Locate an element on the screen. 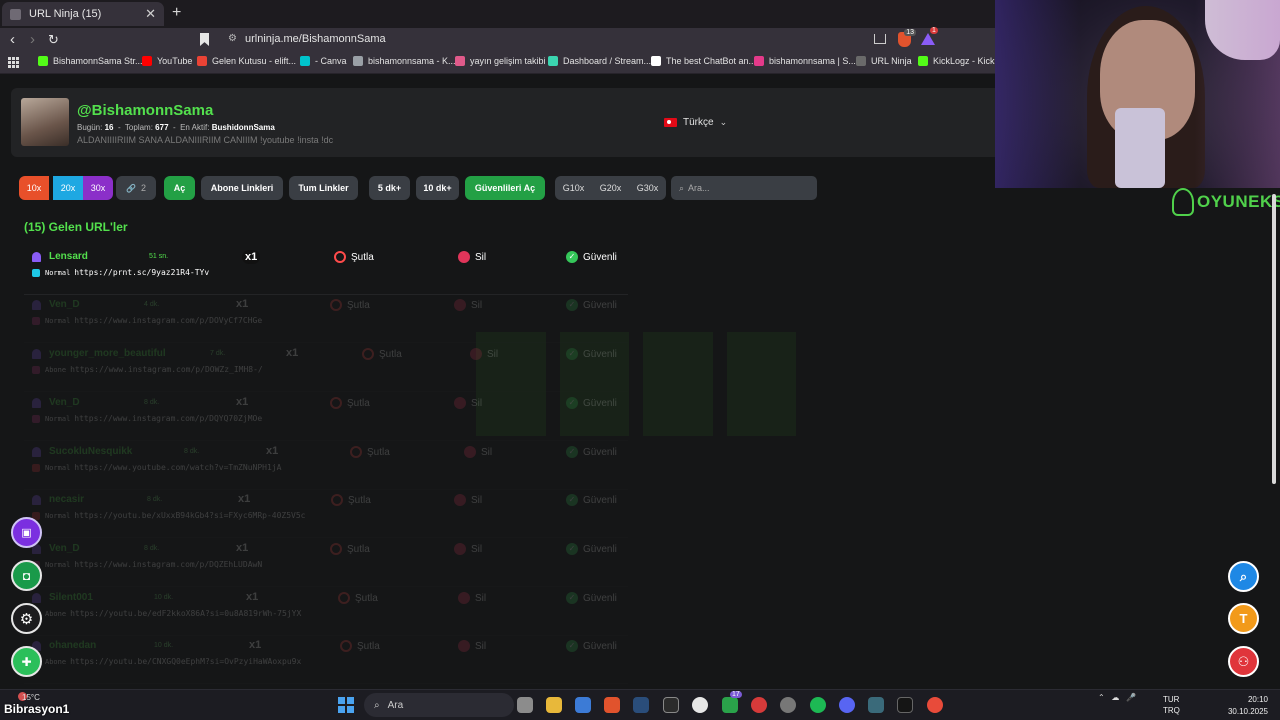  url-sender: necasir is located at coordinates (58, 499).